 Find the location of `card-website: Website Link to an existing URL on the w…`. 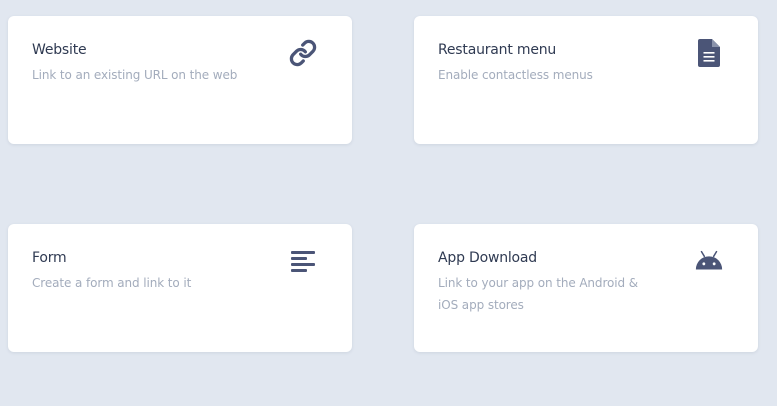

card-website: Website Link to an existing URL on the w… is located at coordinates (180, 80).